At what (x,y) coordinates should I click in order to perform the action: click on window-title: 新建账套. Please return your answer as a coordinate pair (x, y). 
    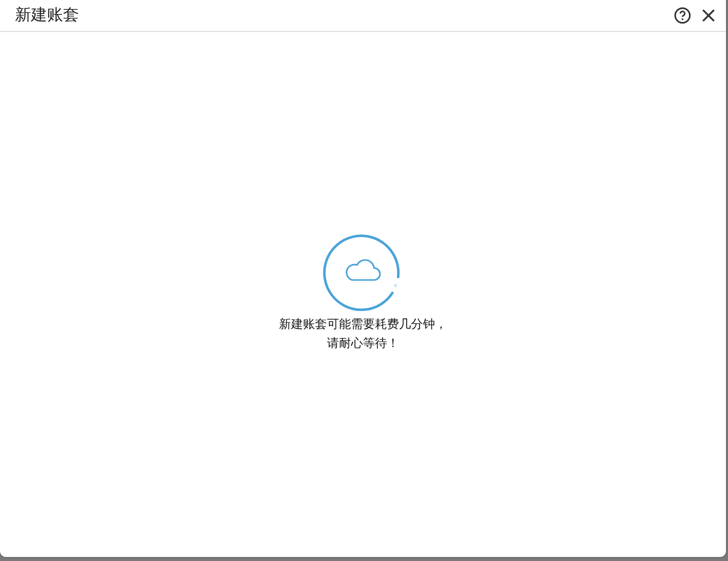
    Looking at the image, I should click on (47, 15).